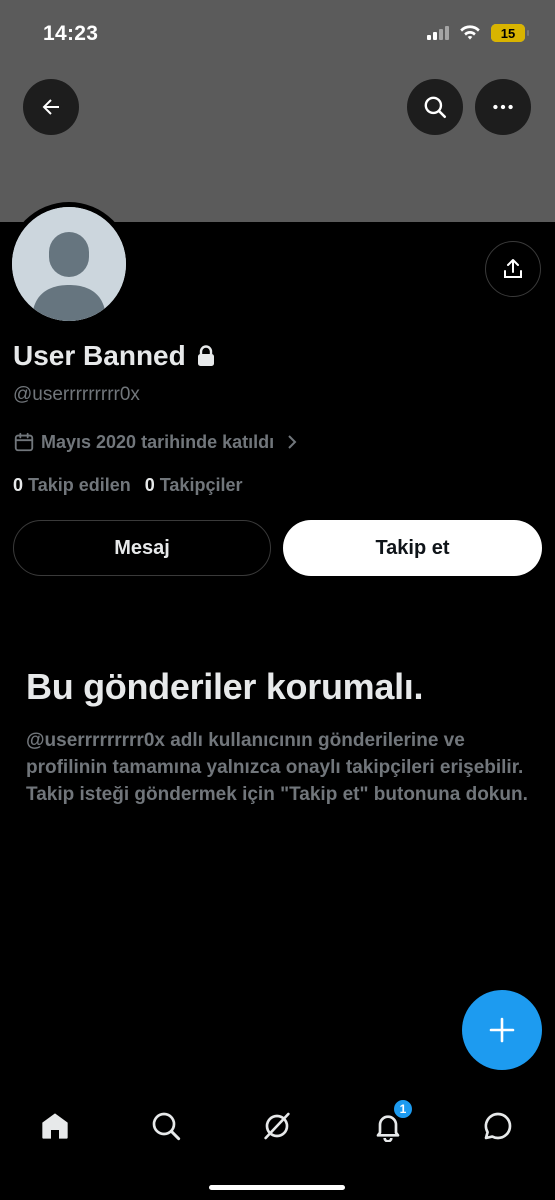  I want to click on following-stat: 0 Takip edilen, so click(72, 485).